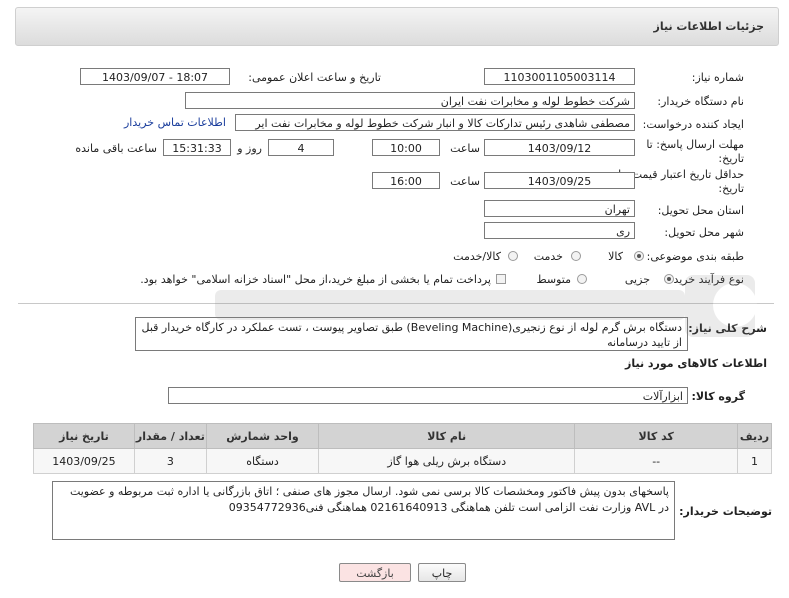 Image resolution: width=789 pixels, height=598 pixels. What do you see at coordinates (582, 279) in the screenshot?
I see `purchase-radio-medium` at bounding box center [582, 279].